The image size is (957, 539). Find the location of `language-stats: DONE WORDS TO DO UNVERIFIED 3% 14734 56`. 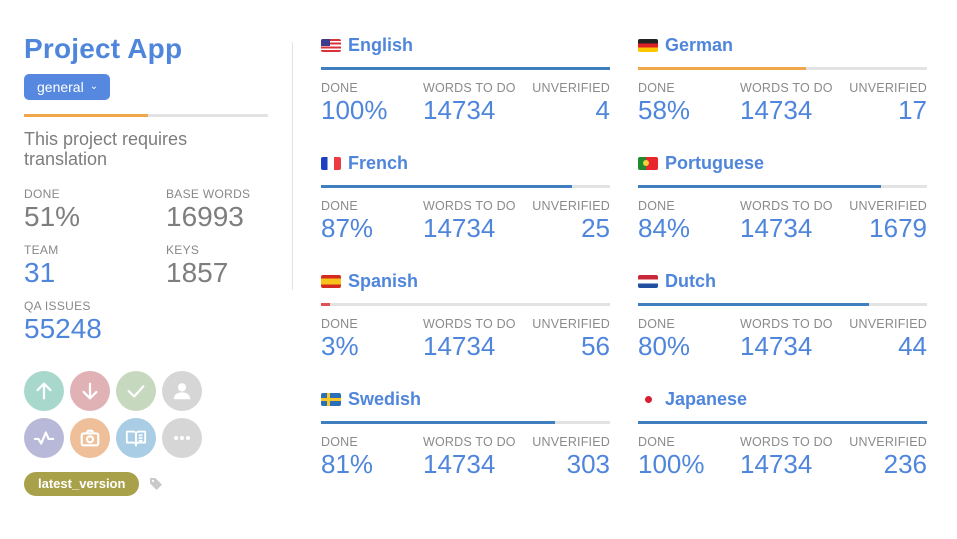

language-stats: DONE WORDS TO DO UNVERIFIED 3% 14734 56 is located at coordinates (465, 339).